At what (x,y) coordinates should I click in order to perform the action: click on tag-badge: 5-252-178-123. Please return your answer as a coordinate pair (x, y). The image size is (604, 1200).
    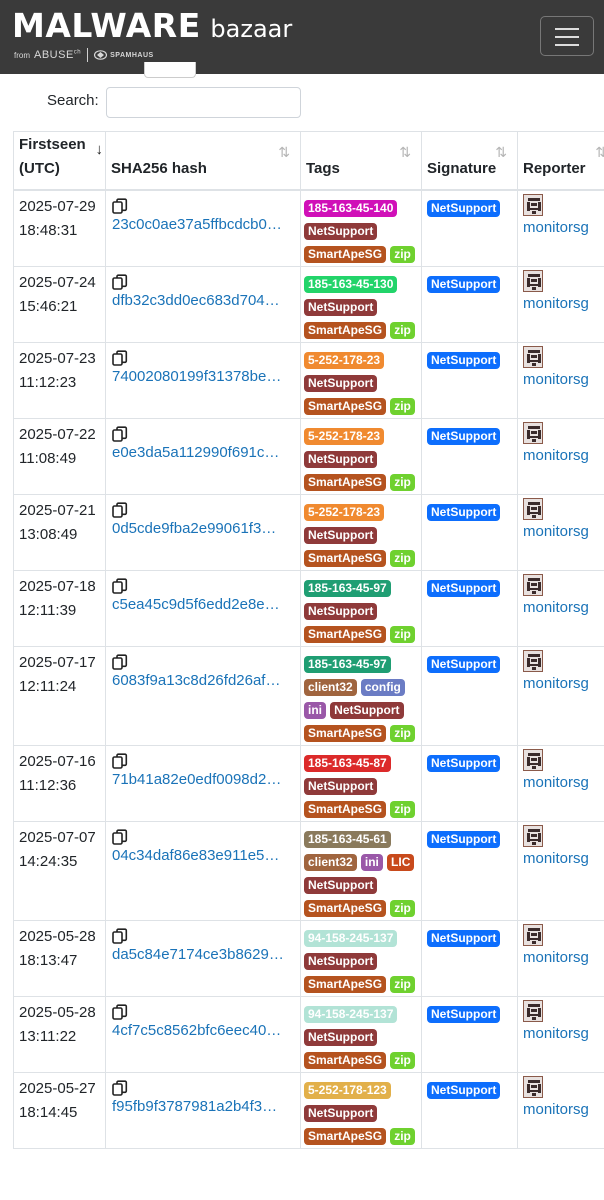
    Looking at the image, I should click on (347, 1091).